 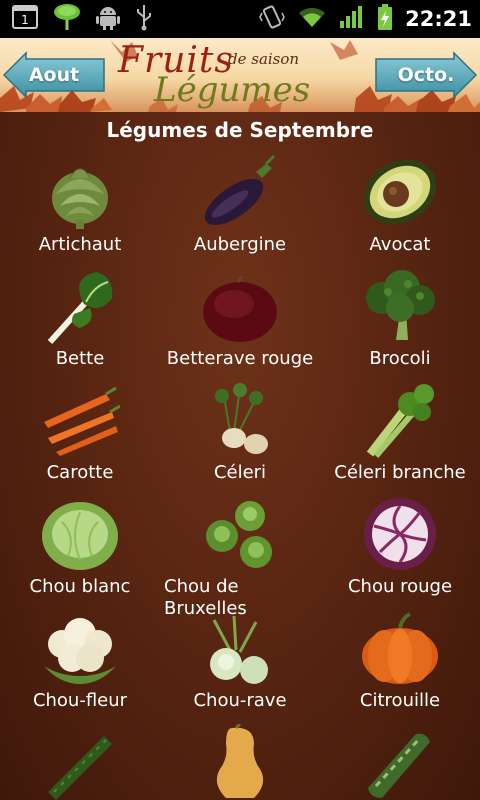 I want to click on vegetable-item-citrouille: Citrouille, so click(x=400, y=663).